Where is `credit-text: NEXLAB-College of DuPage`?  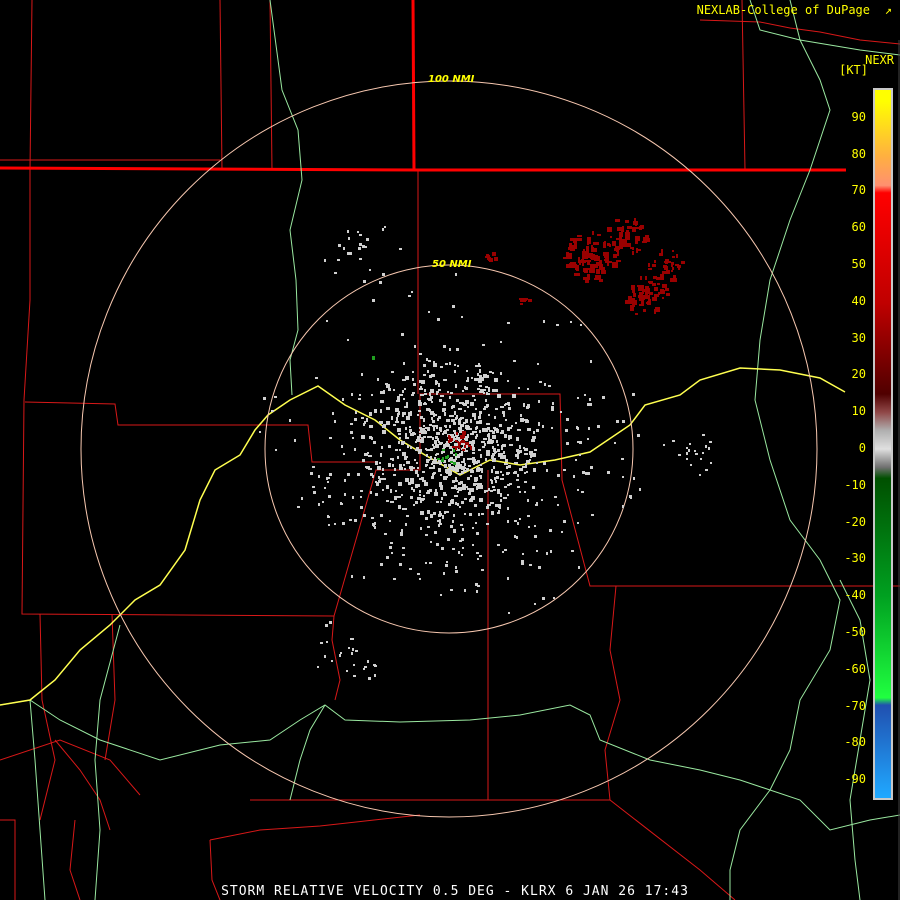 credit-text: NEXLAB-College of DuPage is located at coordinates (783, 10).